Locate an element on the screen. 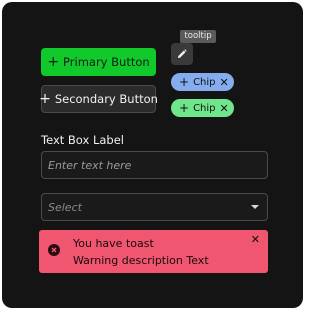  select-value: Select is located at coordinates (65, 207).